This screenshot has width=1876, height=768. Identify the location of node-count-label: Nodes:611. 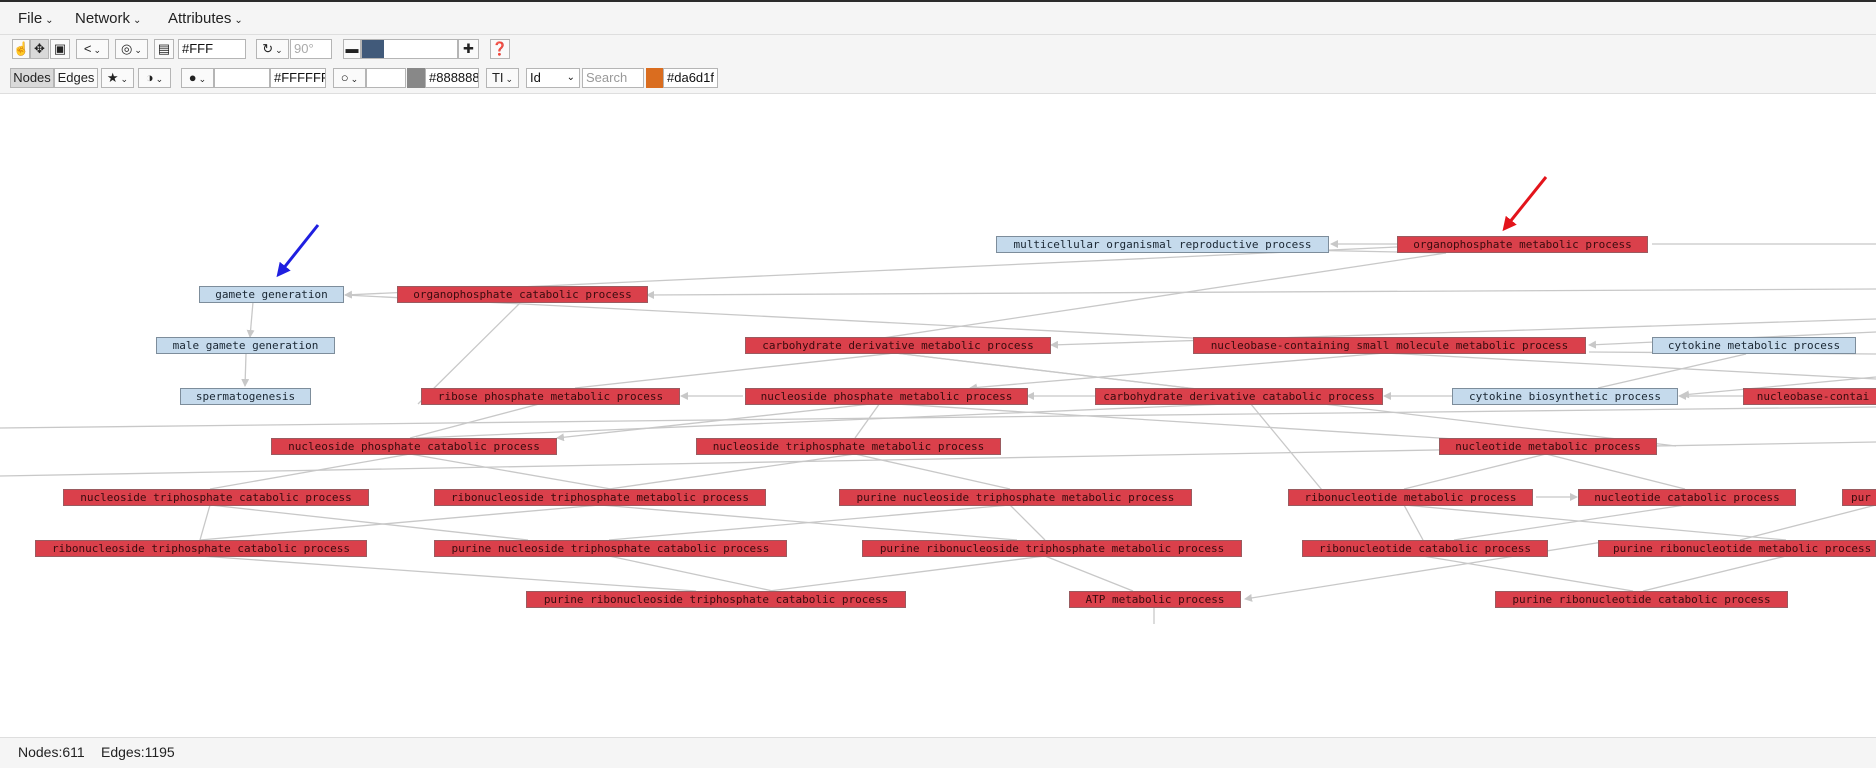
(51, 752).